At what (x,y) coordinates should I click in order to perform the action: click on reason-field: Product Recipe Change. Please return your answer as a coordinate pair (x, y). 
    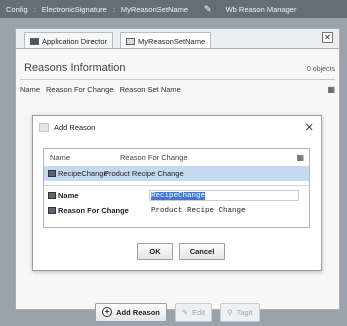
    Looking at the image, I should click on (224, 210).